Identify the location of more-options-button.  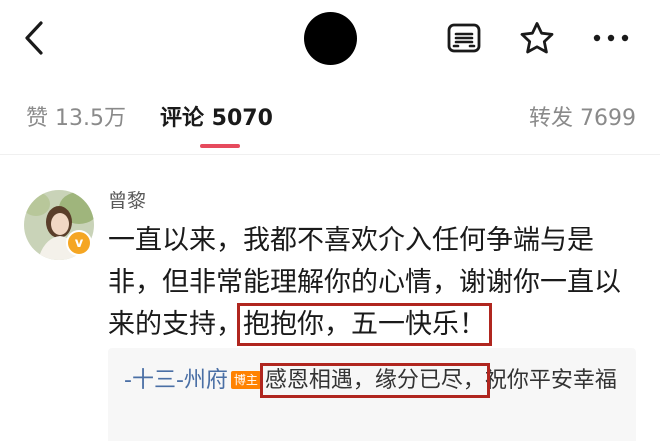
(611, 38).